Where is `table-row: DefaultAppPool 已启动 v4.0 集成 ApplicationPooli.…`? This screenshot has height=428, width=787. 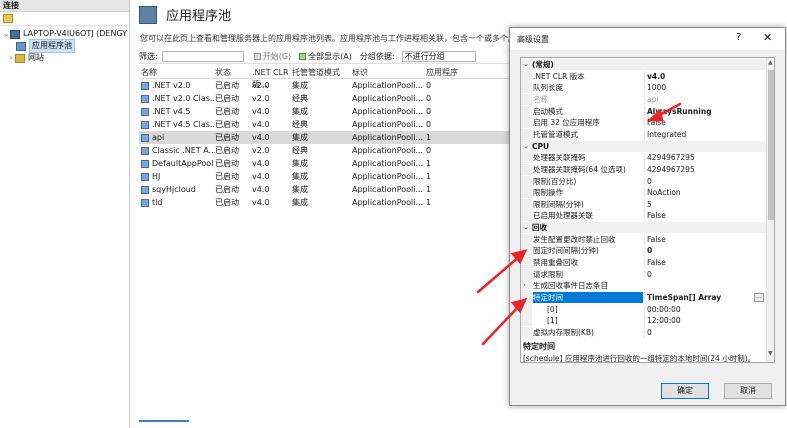 table-row: DefaultAppPool 已启动 v4.0 集成 ApplicationPooli.… is located at coordinates (325, 163).